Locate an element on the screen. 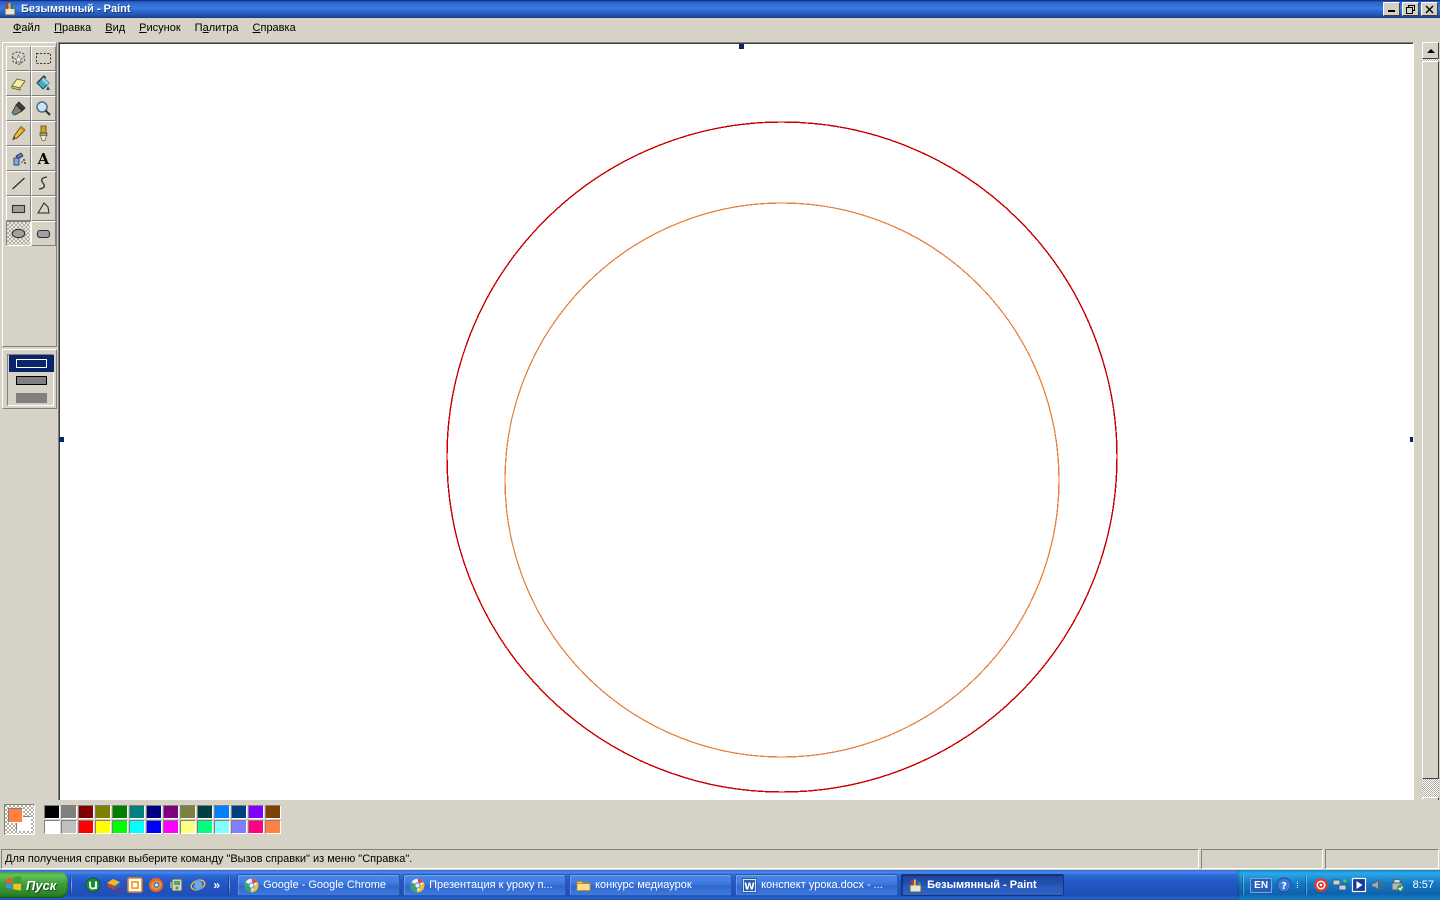  chrome-icon is located at coordinates (251, 885).